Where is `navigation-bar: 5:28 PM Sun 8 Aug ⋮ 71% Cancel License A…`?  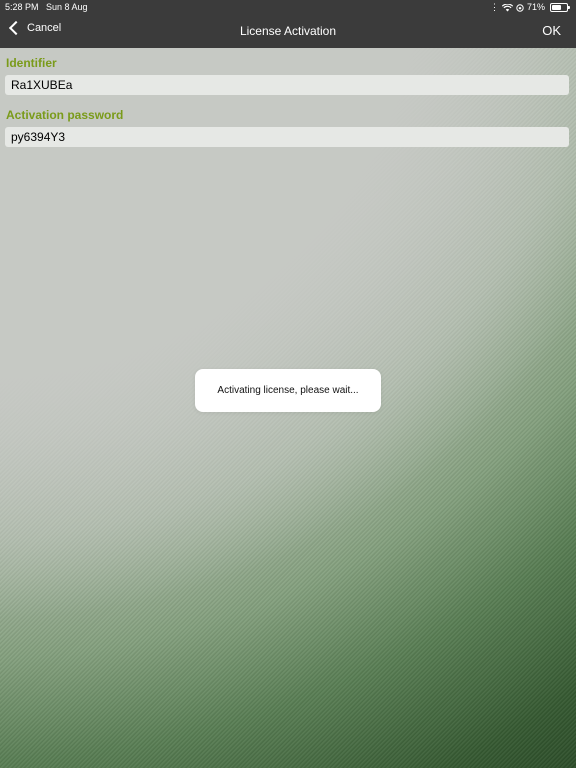
navigation-bar: 5:28 PM Sun 8 Aug ⋮ 71% Cancel License A… is located at coordinates (288, 24).